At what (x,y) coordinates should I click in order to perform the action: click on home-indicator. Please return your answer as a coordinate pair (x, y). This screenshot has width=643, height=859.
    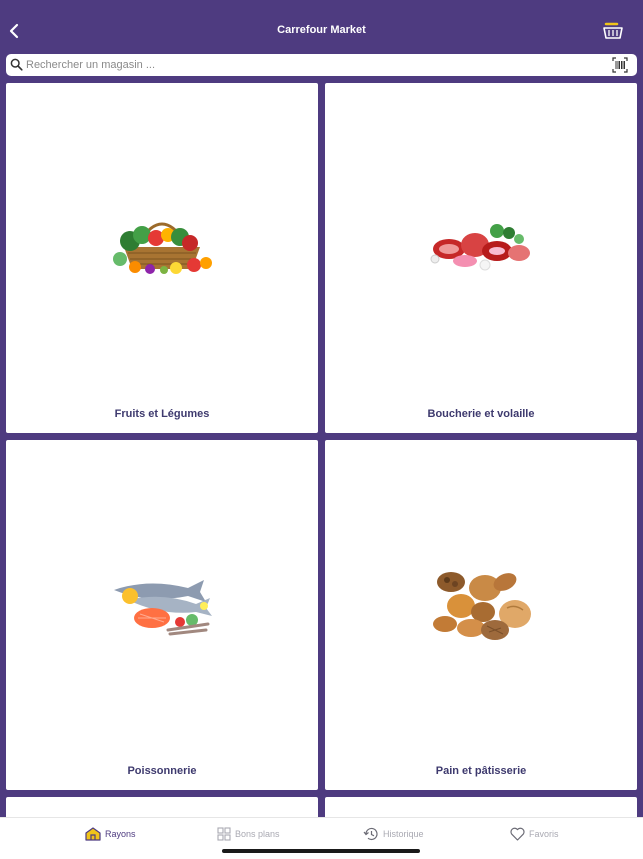
    Looking at the image, I should click on (321, 851).